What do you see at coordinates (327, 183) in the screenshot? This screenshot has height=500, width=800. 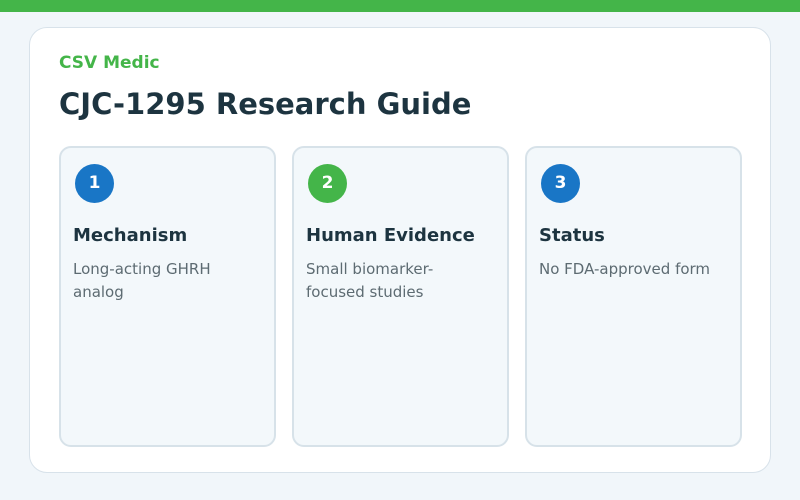 I see `step-number-badge: 2` at bounding box center [327, 183].